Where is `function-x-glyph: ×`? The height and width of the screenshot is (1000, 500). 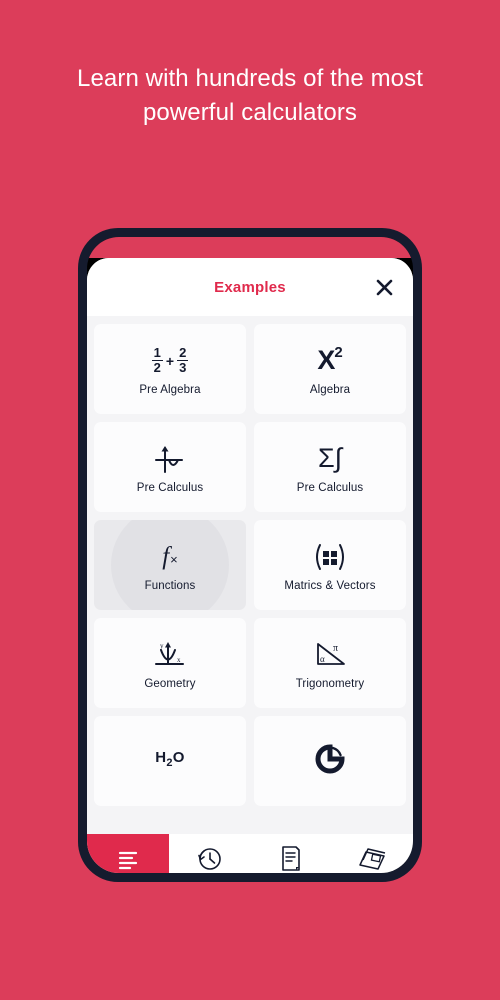
function-x-glyph: × is located at coordinates (174, 559).